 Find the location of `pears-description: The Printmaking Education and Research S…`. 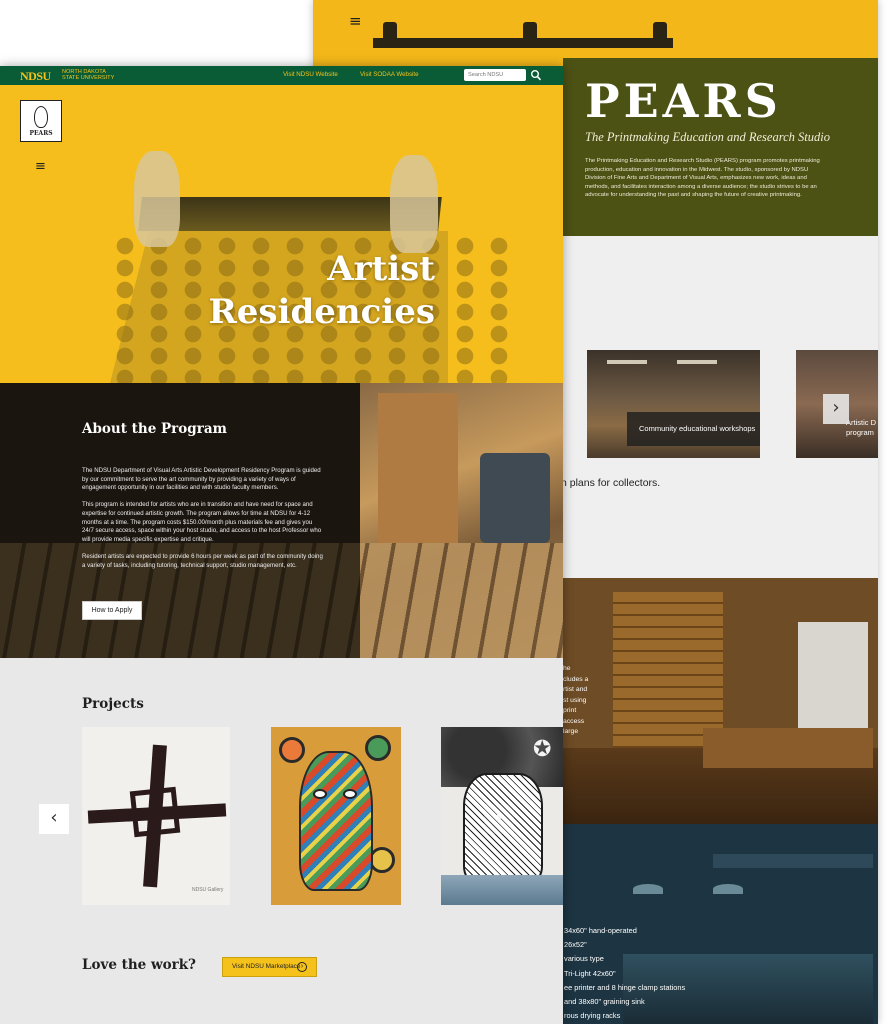

pears-description: The Printmaking Education and Research S… is located at coordinates (702, 178).